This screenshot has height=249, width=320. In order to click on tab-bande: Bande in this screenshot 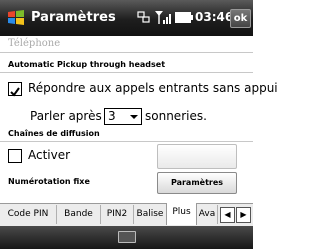, I will do `click(79, 214)`.